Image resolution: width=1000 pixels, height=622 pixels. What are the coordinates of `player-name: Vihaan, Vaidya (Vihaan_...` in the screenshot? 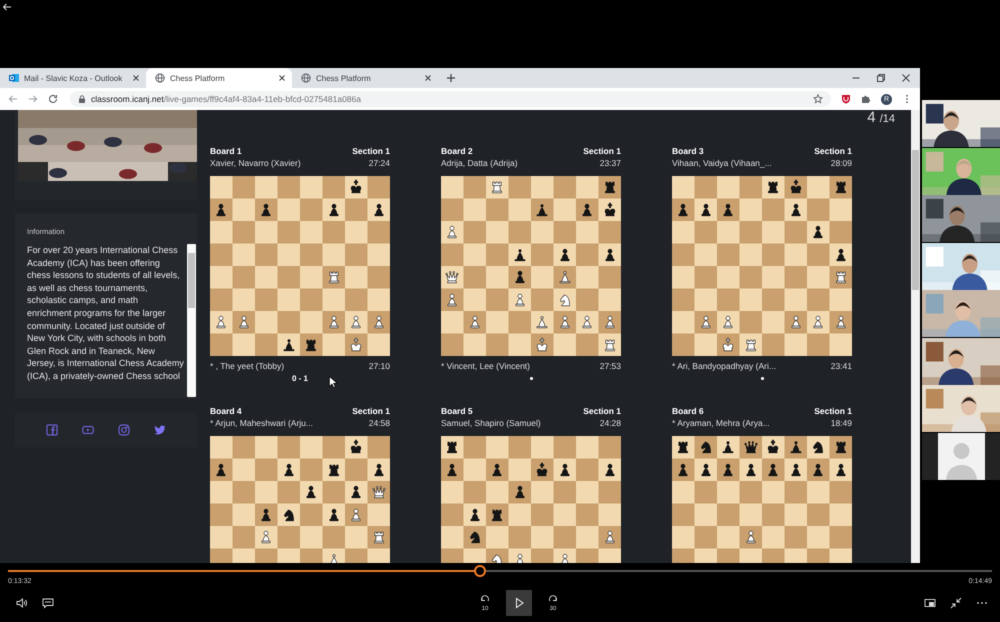 It's located at (722, 164).